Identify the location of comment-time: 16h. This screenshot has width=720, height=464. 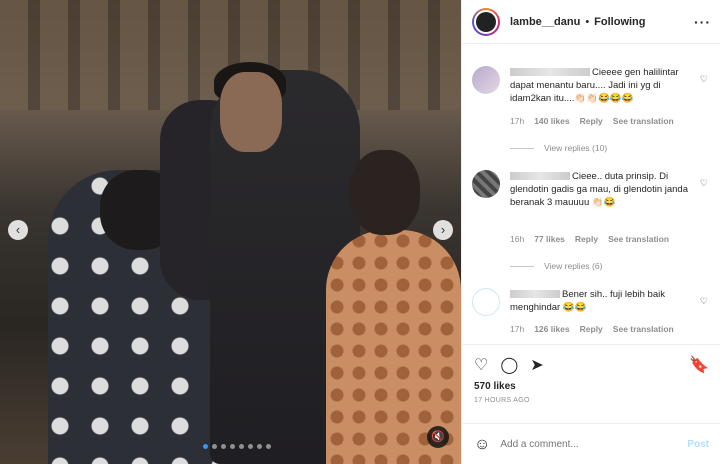
(517, 239).